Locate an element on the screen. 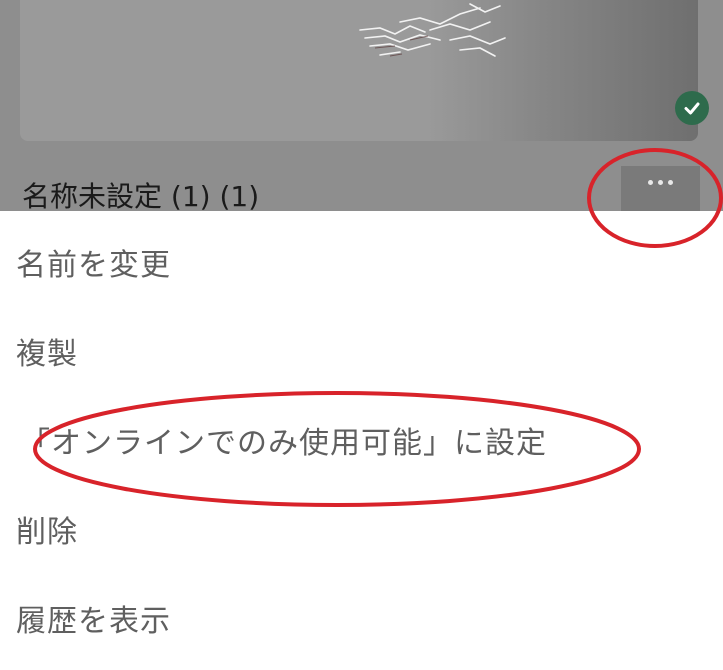 The height and width of the screenshot is (670, 723). menu-item-duplicate: 複製 is located at coordinates (47, 351).